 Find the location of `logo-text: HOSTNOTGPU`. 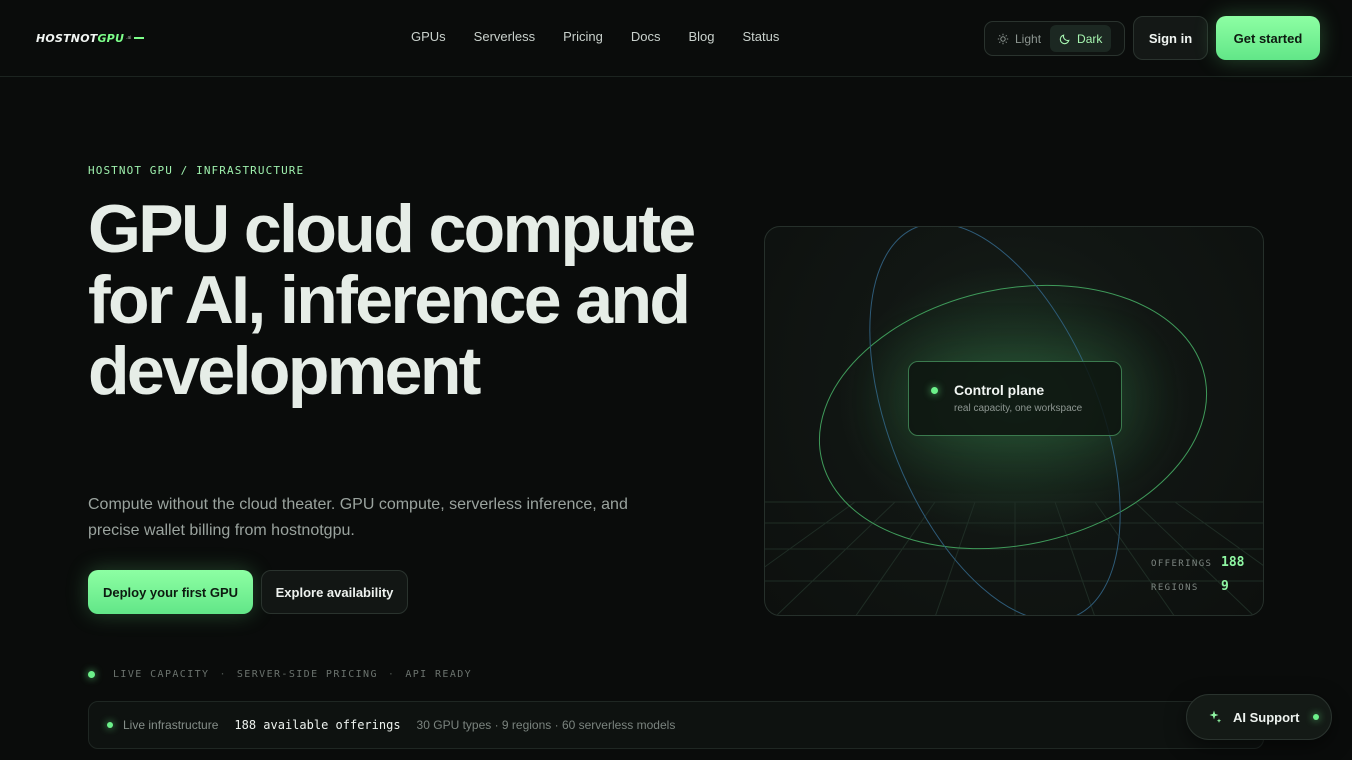

logo-text: HOSTNOTGPU is located at coordinates (80, 38).